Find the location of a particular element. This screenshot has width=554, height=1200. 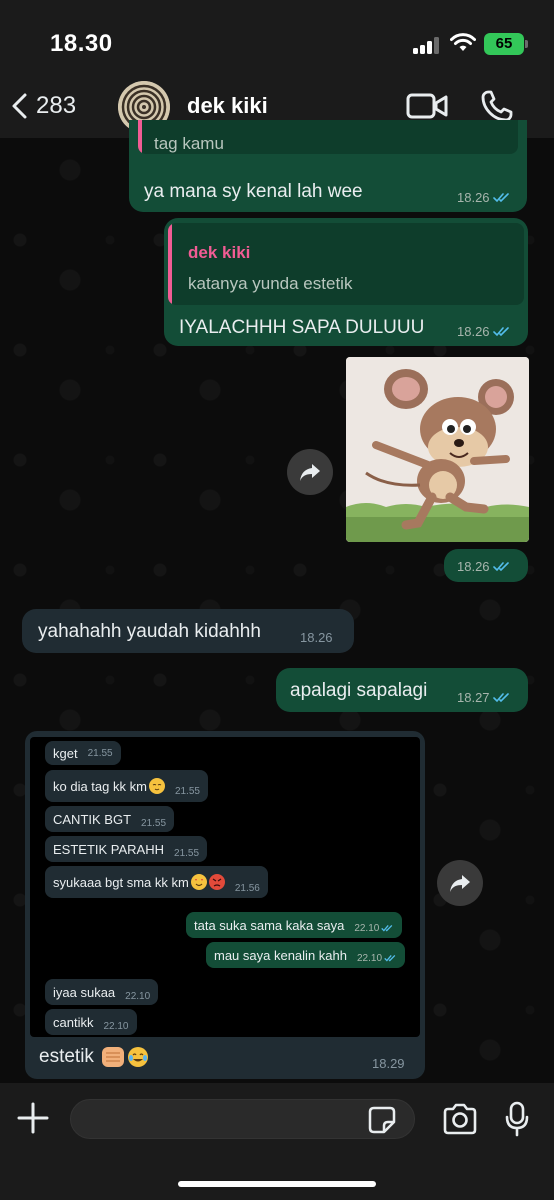

message-meta: 18.27 is located at coordinates (484, 697).